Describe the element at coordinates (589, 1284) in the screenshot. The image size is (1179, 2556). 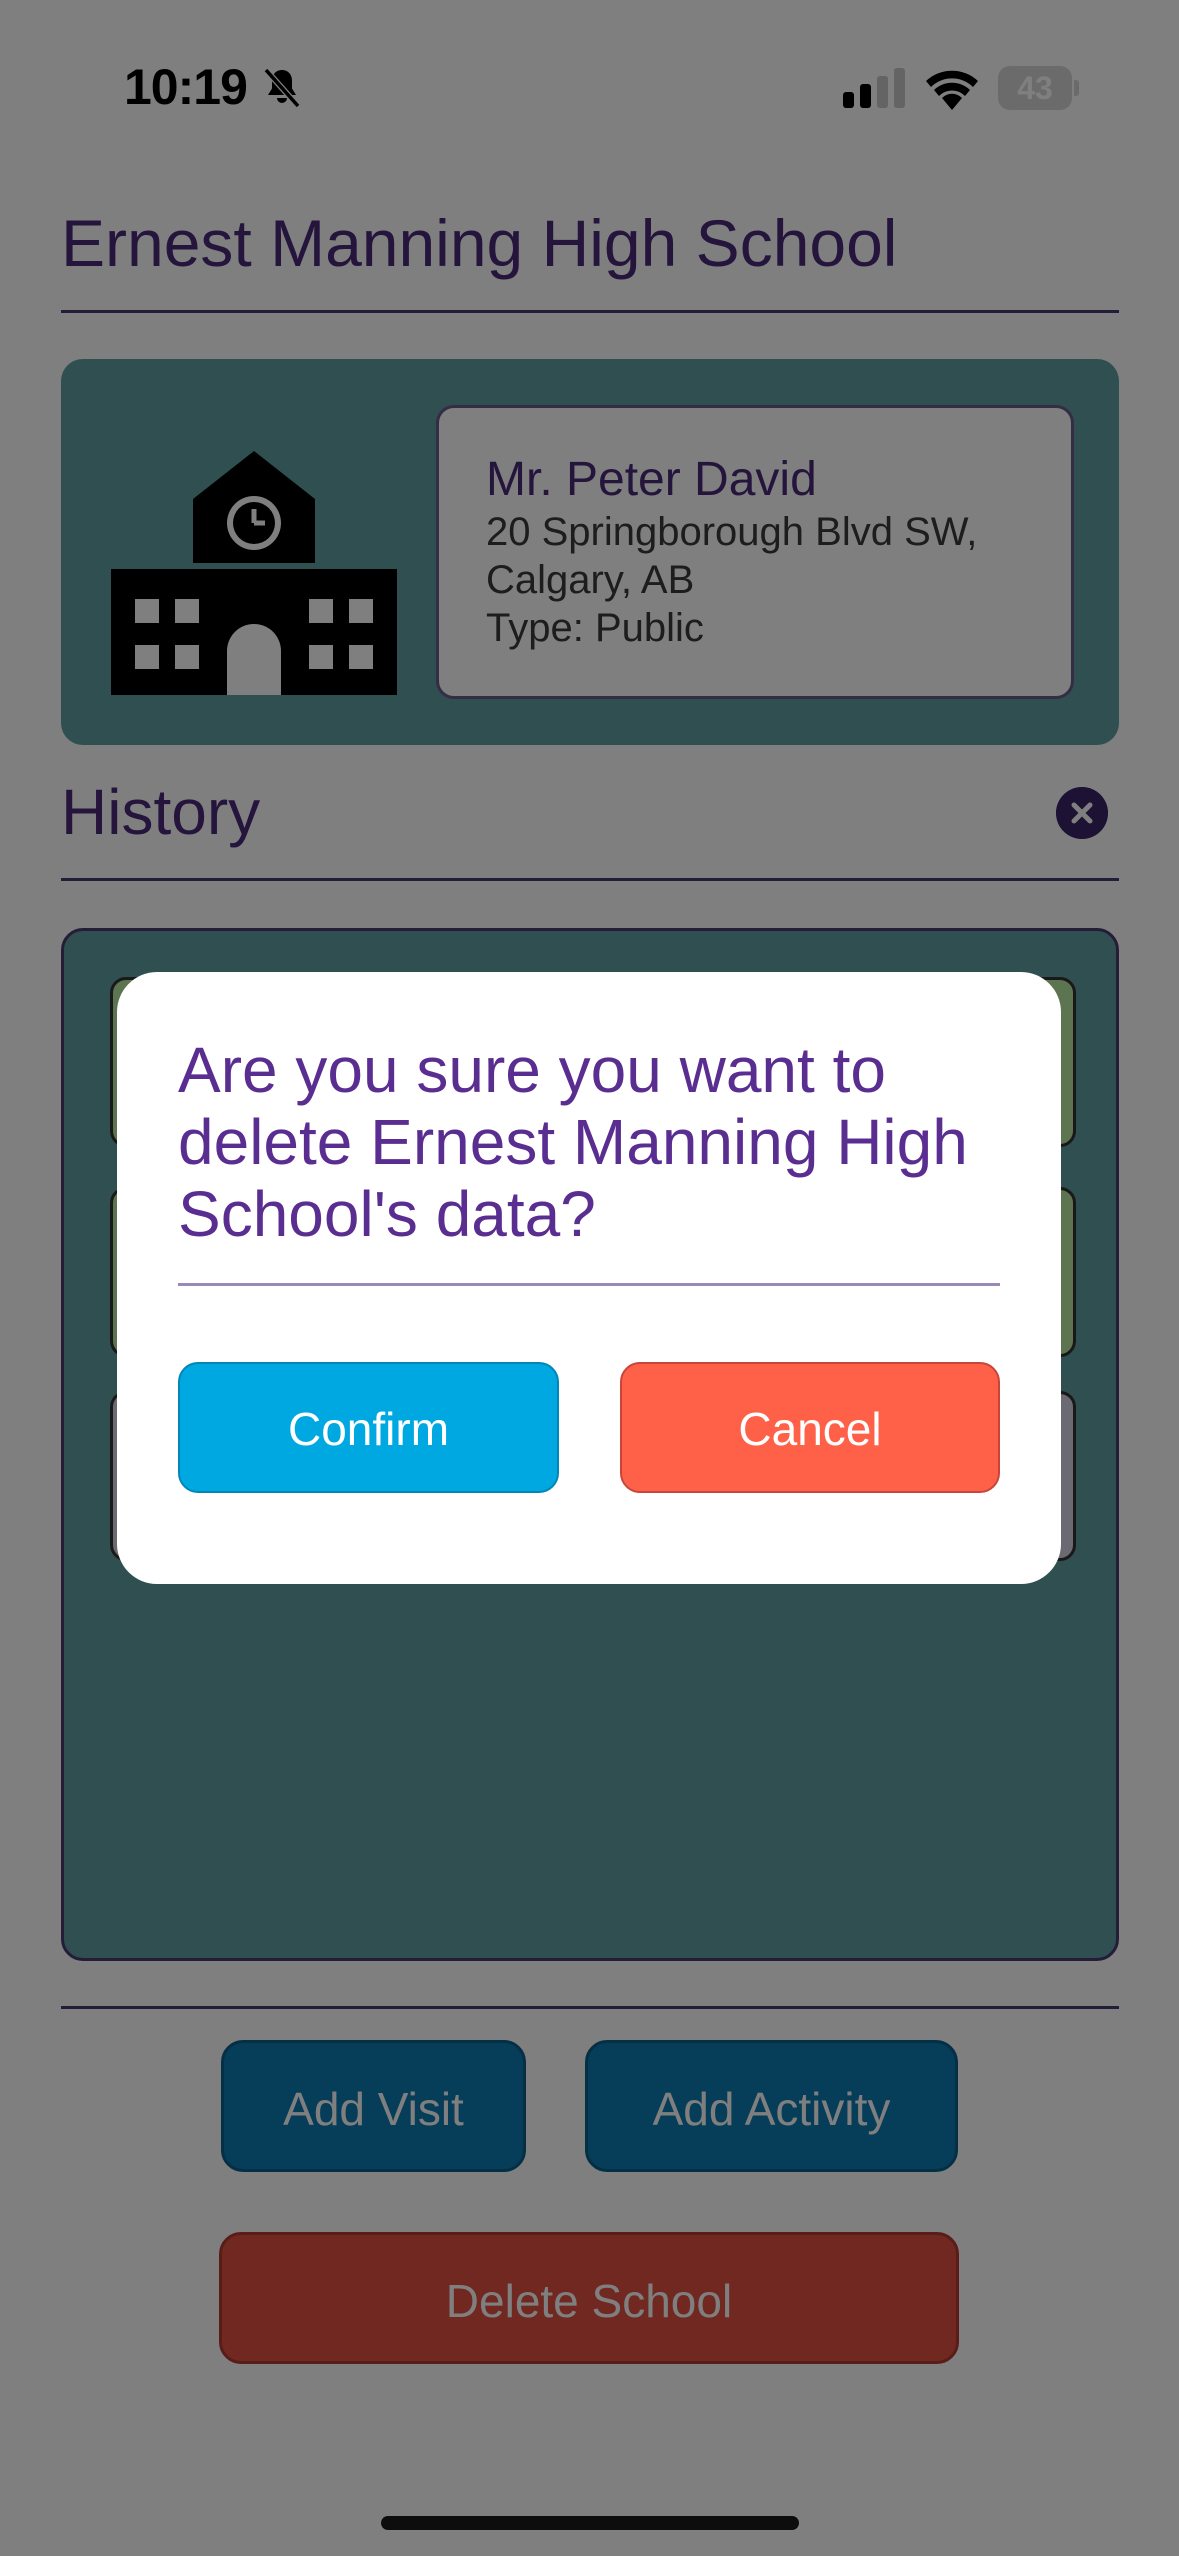
I see `dialog-divider` at that location.